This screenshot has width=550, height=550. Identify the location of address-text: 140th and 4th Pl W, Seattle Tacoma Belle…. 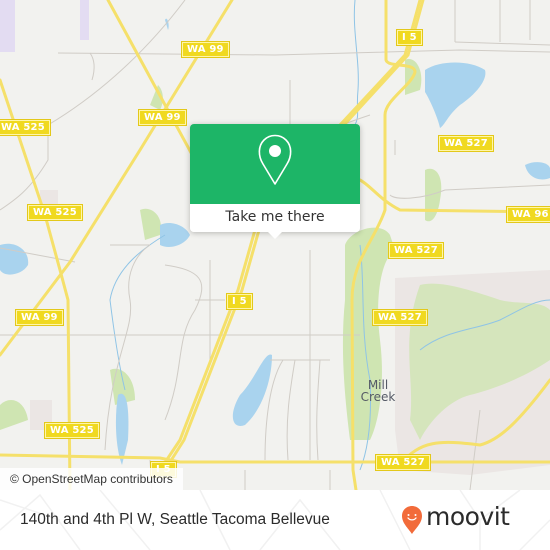
(175, 519).